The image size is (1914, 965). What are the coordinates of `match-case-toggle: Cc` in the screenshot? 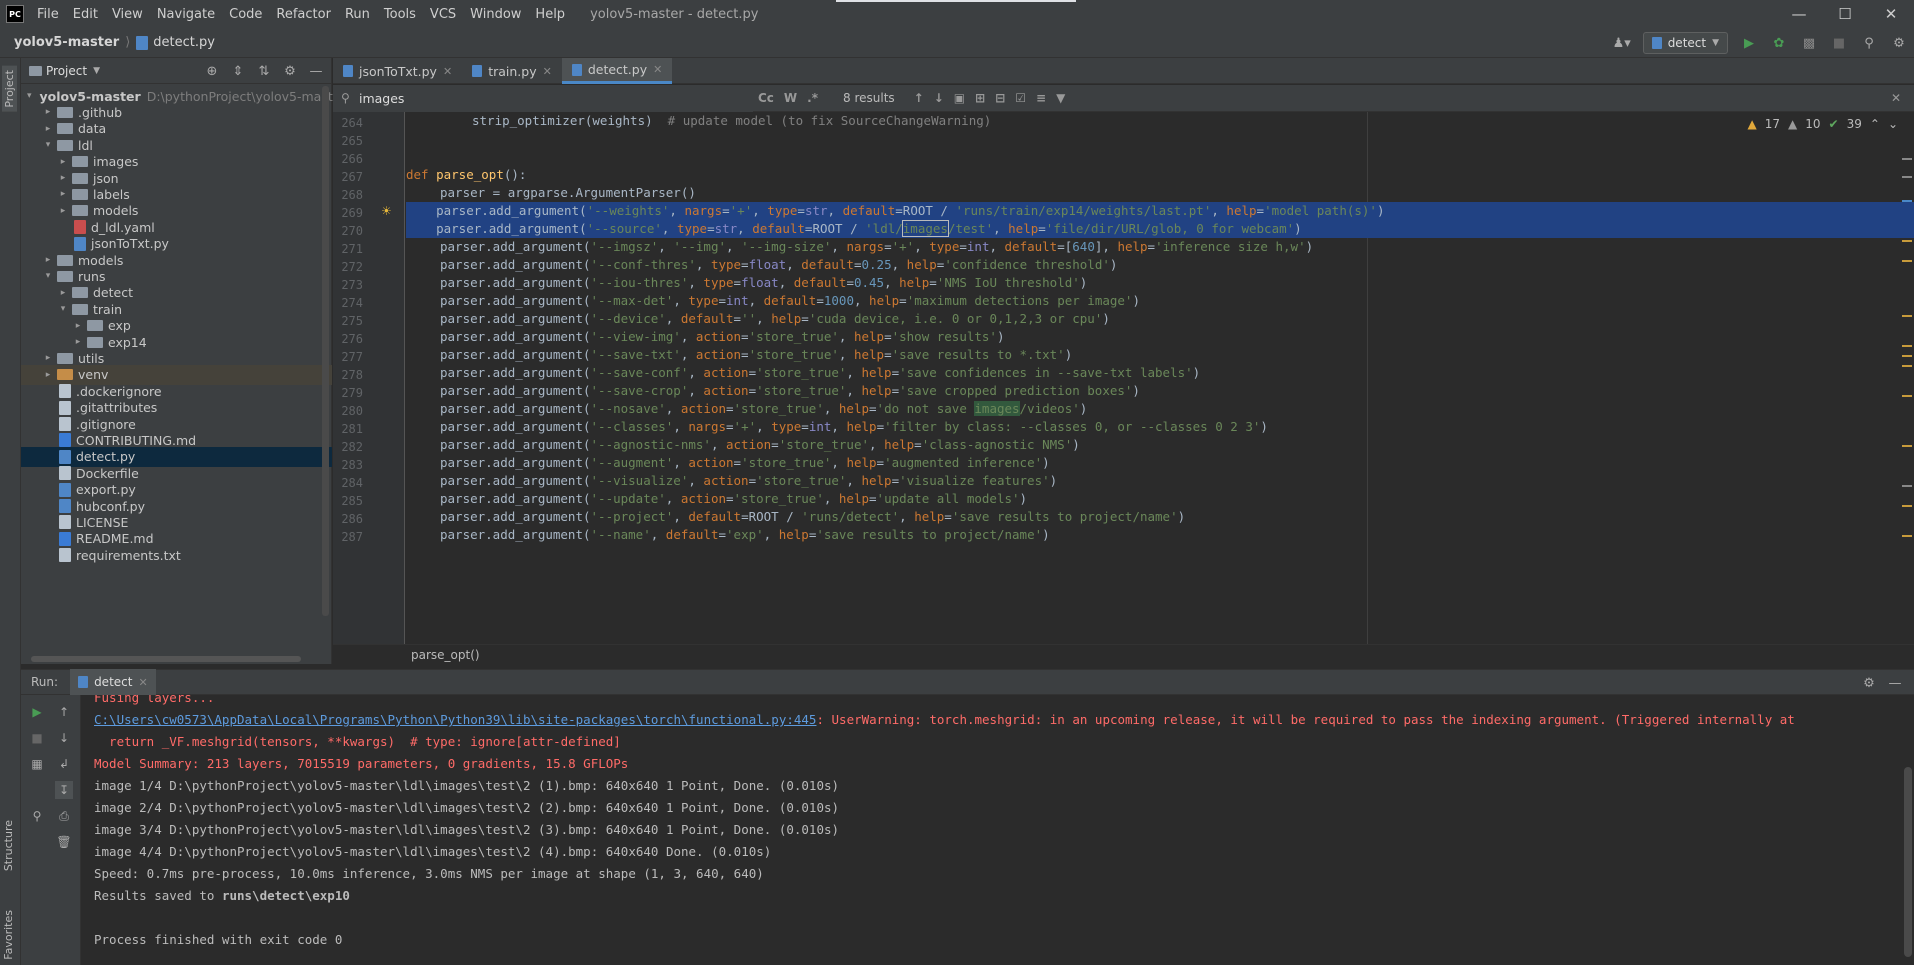 It's located at (766, 98).